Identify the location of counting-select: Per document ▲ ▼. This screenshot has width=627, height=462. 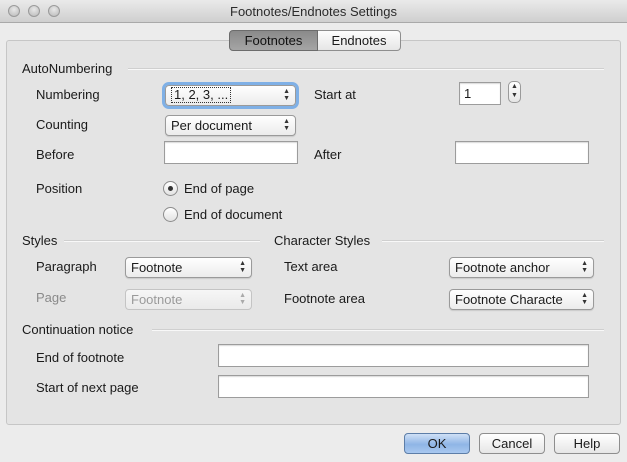
(230, 125).